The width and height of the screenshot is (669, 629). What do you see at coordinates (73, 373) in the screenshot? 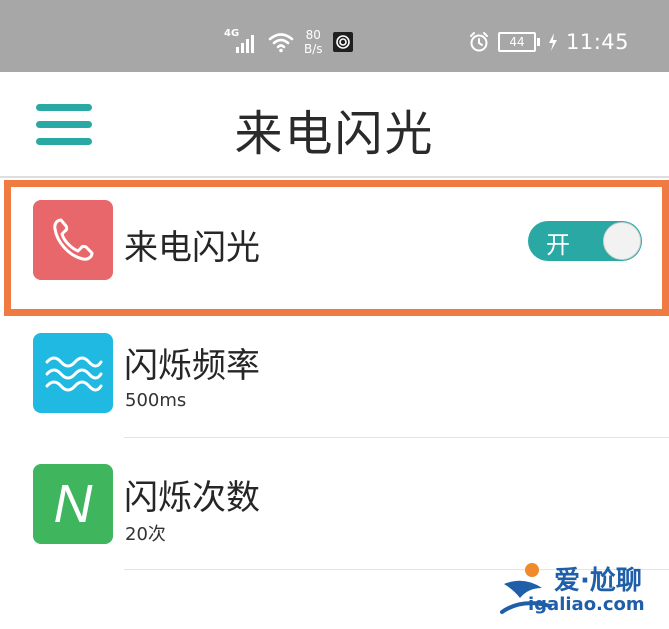
I see `wave-icon` at bounding box center [73, 373].